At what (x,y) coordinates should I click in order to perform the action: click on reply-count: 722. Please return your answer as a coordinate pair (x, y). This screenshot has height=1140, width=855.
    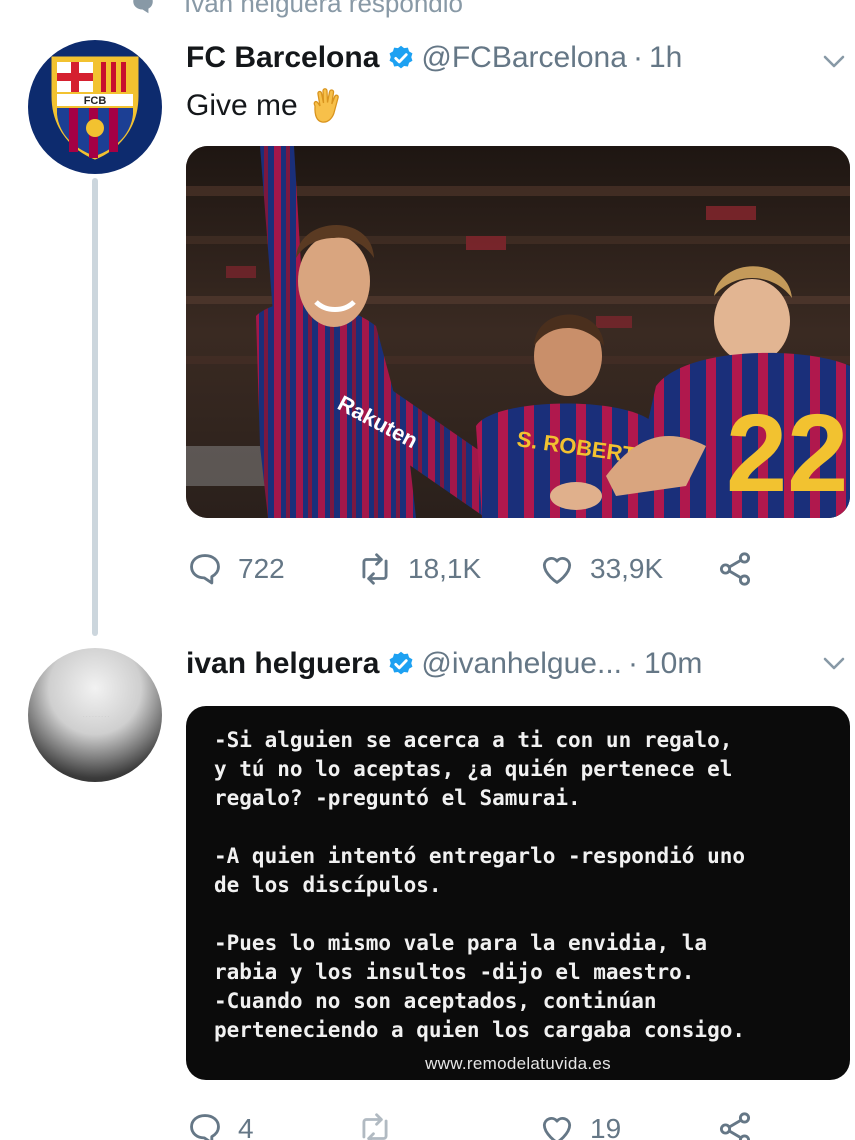
    Looking at the image, I should click on (261, 568).